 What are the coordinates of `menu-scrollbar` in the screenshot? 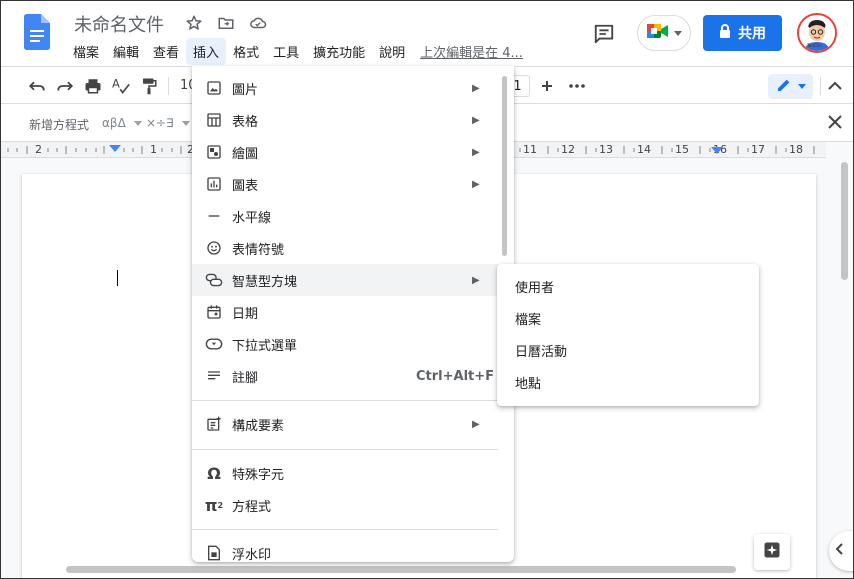 It's located at (504, 166).